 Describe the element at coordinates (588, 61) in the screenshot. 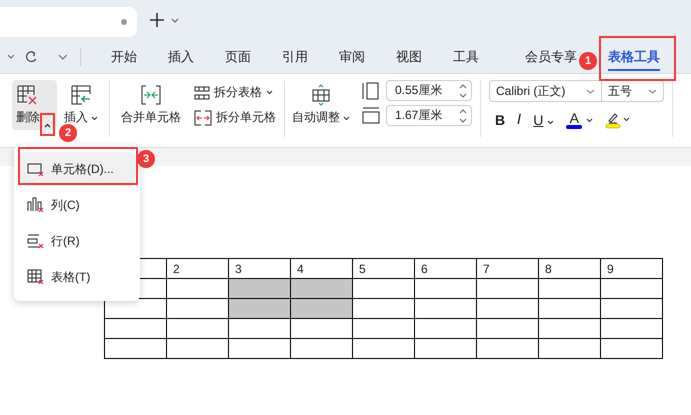

I see `step-badge: 1` at that location.